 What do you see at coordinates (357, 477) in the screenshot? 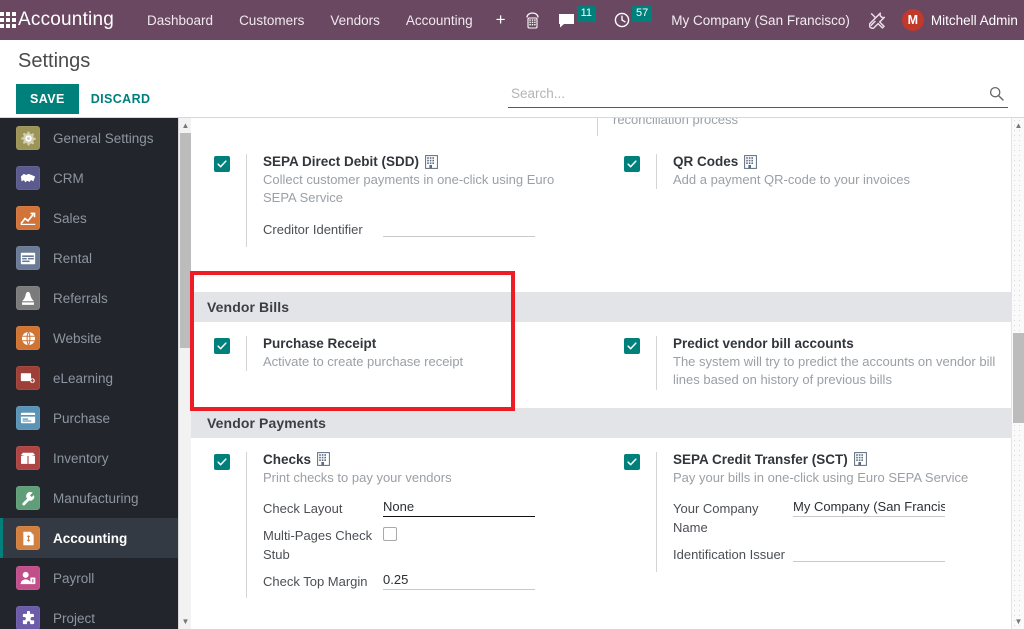
I see `checks-description: Print checks to pay your vendors` at bounding box center [357, 477].